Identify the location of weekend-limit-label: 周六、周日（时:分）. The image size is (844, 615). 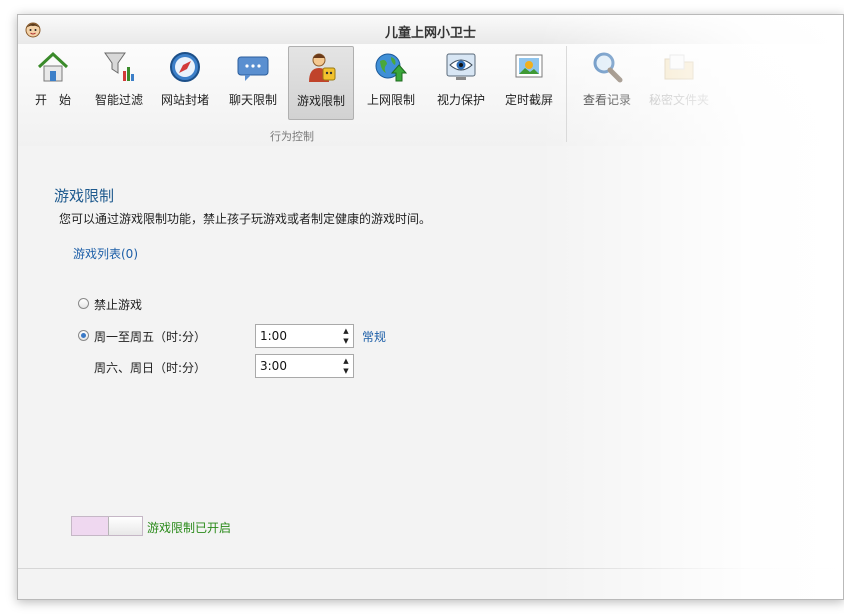
(150, 368).